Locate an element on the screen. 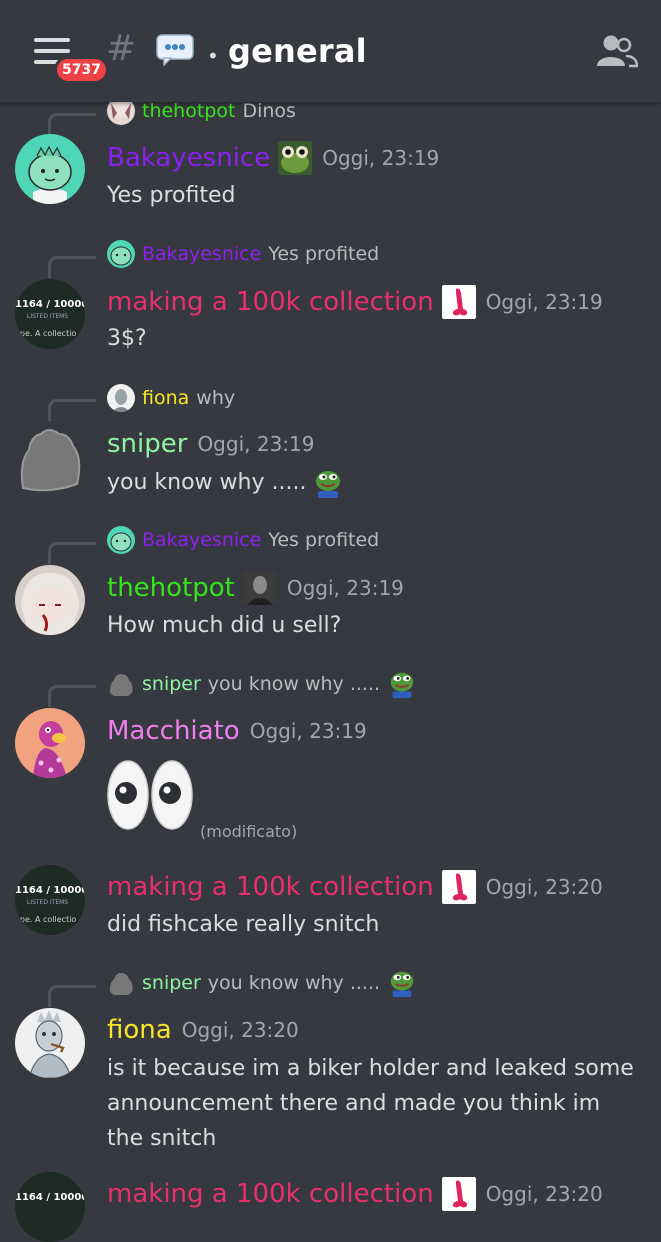 The width and height of the screenshot is (661, 1242). members-icon is located at coordinates (617, 51).